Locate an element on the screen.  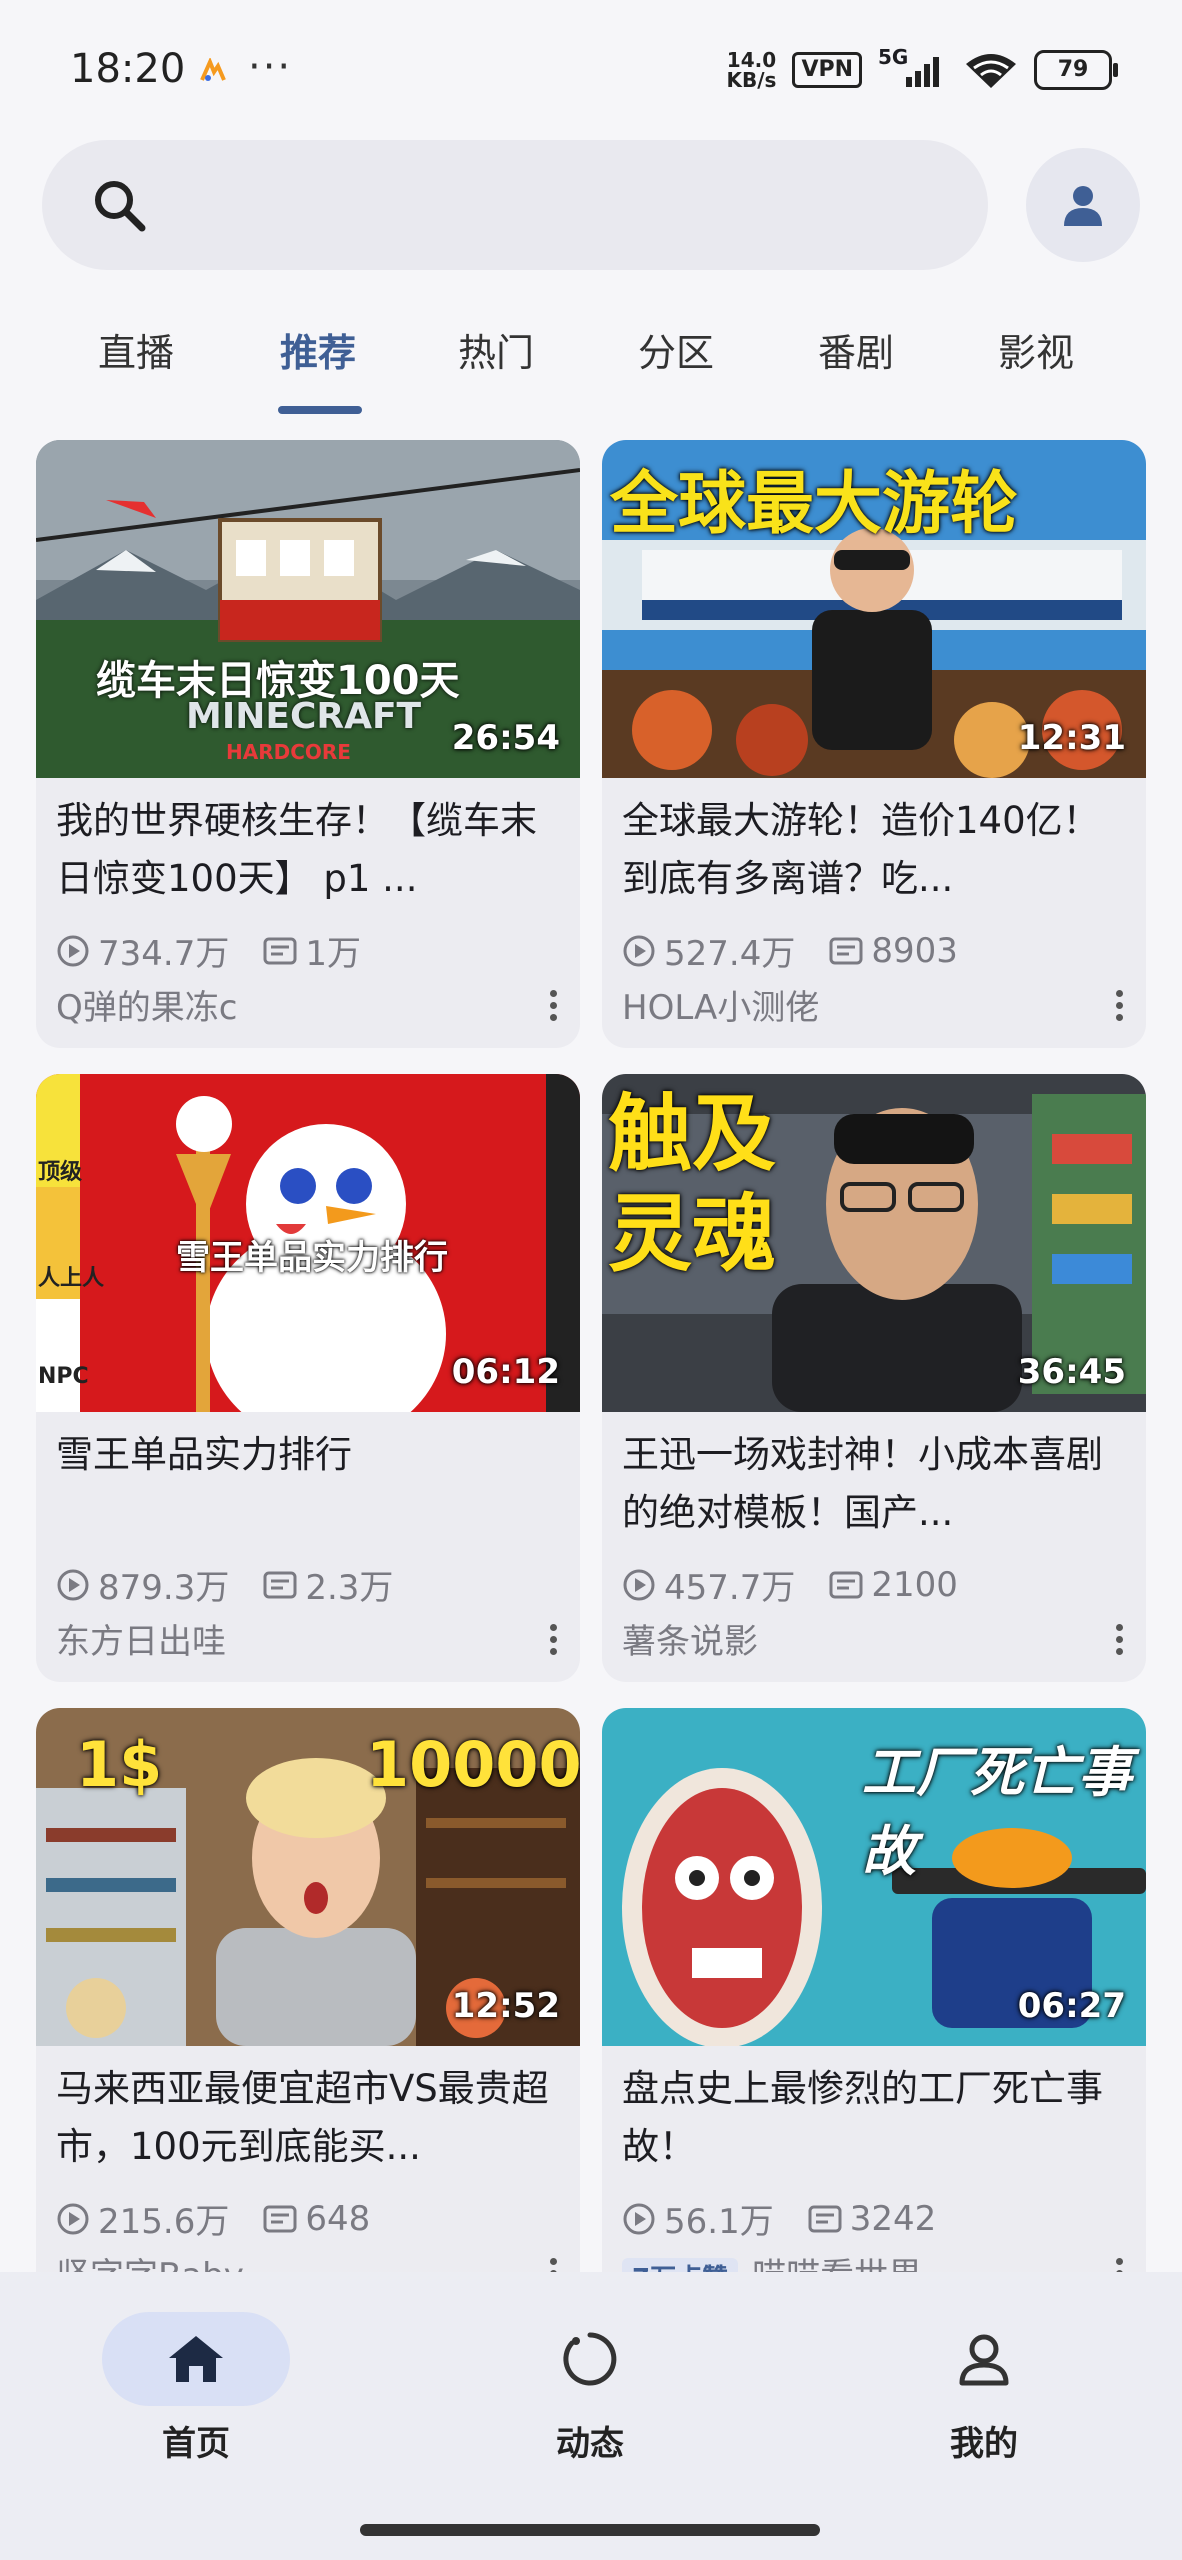
video-thumbnail: 缆车末日惊变100天 MINECRAFT HARDCORE 26:54 is located at coordinates (308, 609).